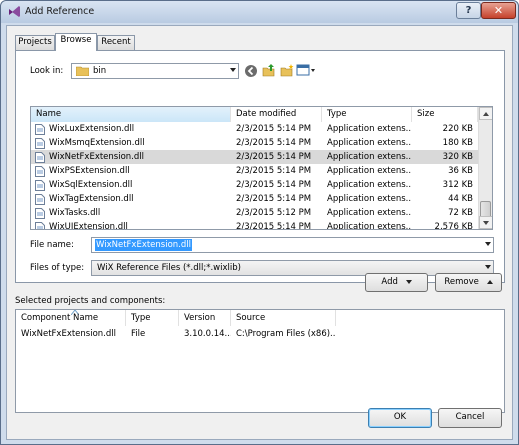 Image resolution: width=519 pixels, height=445 pixels. Describe the element at coordinates (460, 199) in the screenshot. I see `file-size: 44 KB` at that location.